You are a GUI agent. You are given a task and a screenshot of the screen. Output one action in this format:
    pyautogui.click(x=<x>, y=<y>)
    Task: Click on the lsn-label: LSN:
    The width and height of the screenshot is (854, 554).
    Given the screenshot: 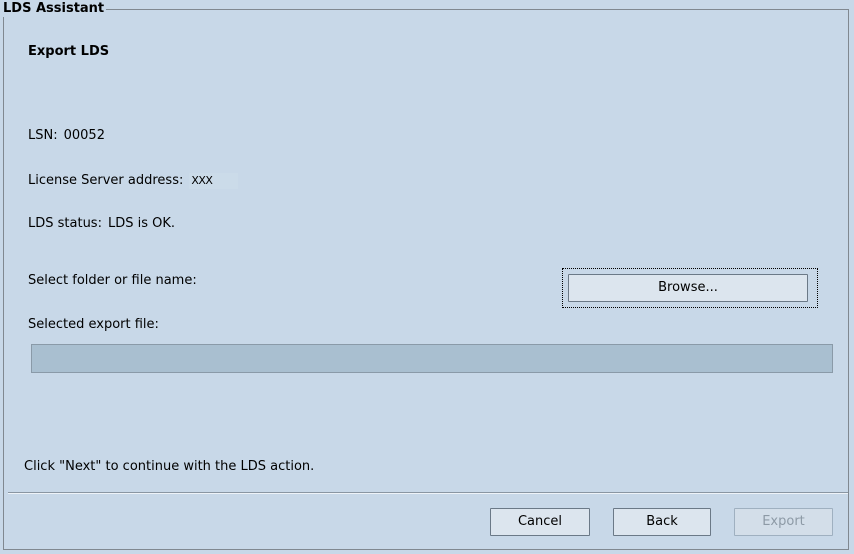 What is the action you would take?
    pyautogui.click(x=43, y=135)
    